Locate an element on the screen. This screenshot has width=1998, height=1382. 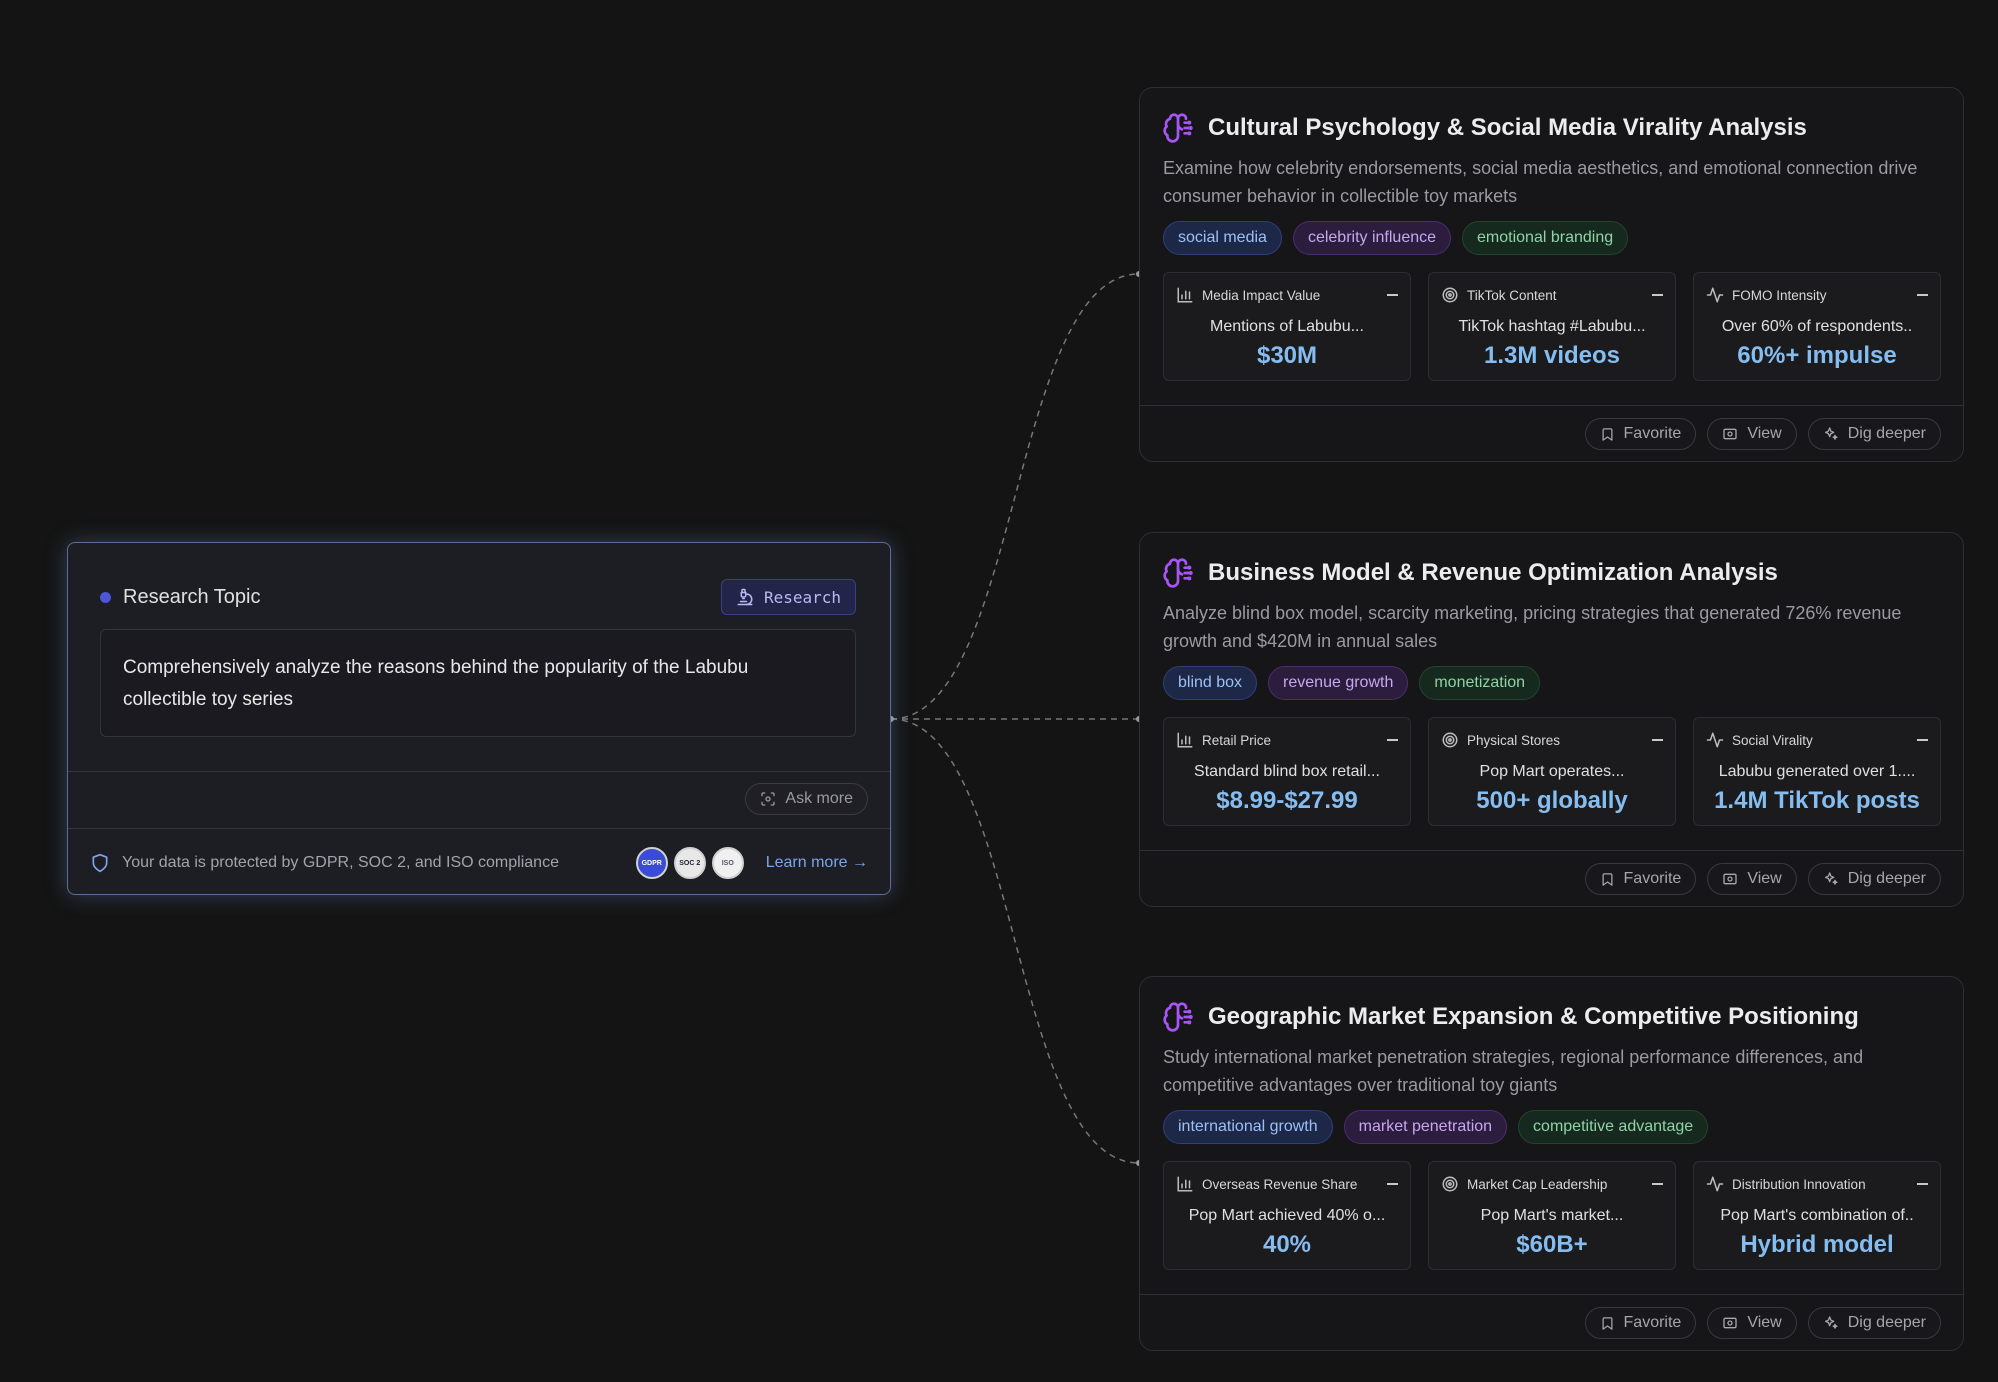
metric-header: Physical Stores is located at coordinates (1552, 740).